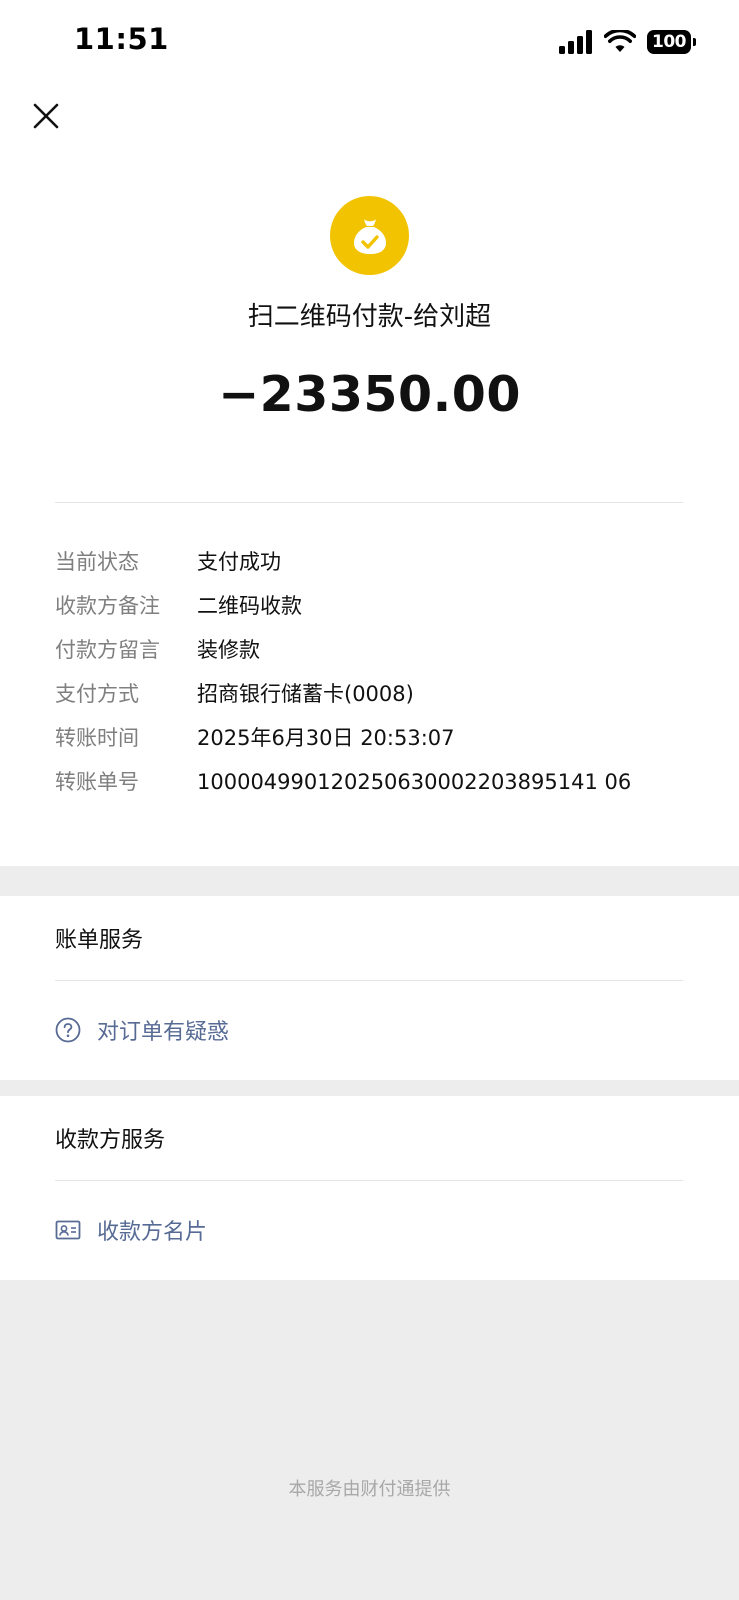 The image size is (739, 1600). Describe the element at coordinates (305, 694) in the screenshot. I see `detail-value: 招商银行储蓄卡(0008)` at that location.